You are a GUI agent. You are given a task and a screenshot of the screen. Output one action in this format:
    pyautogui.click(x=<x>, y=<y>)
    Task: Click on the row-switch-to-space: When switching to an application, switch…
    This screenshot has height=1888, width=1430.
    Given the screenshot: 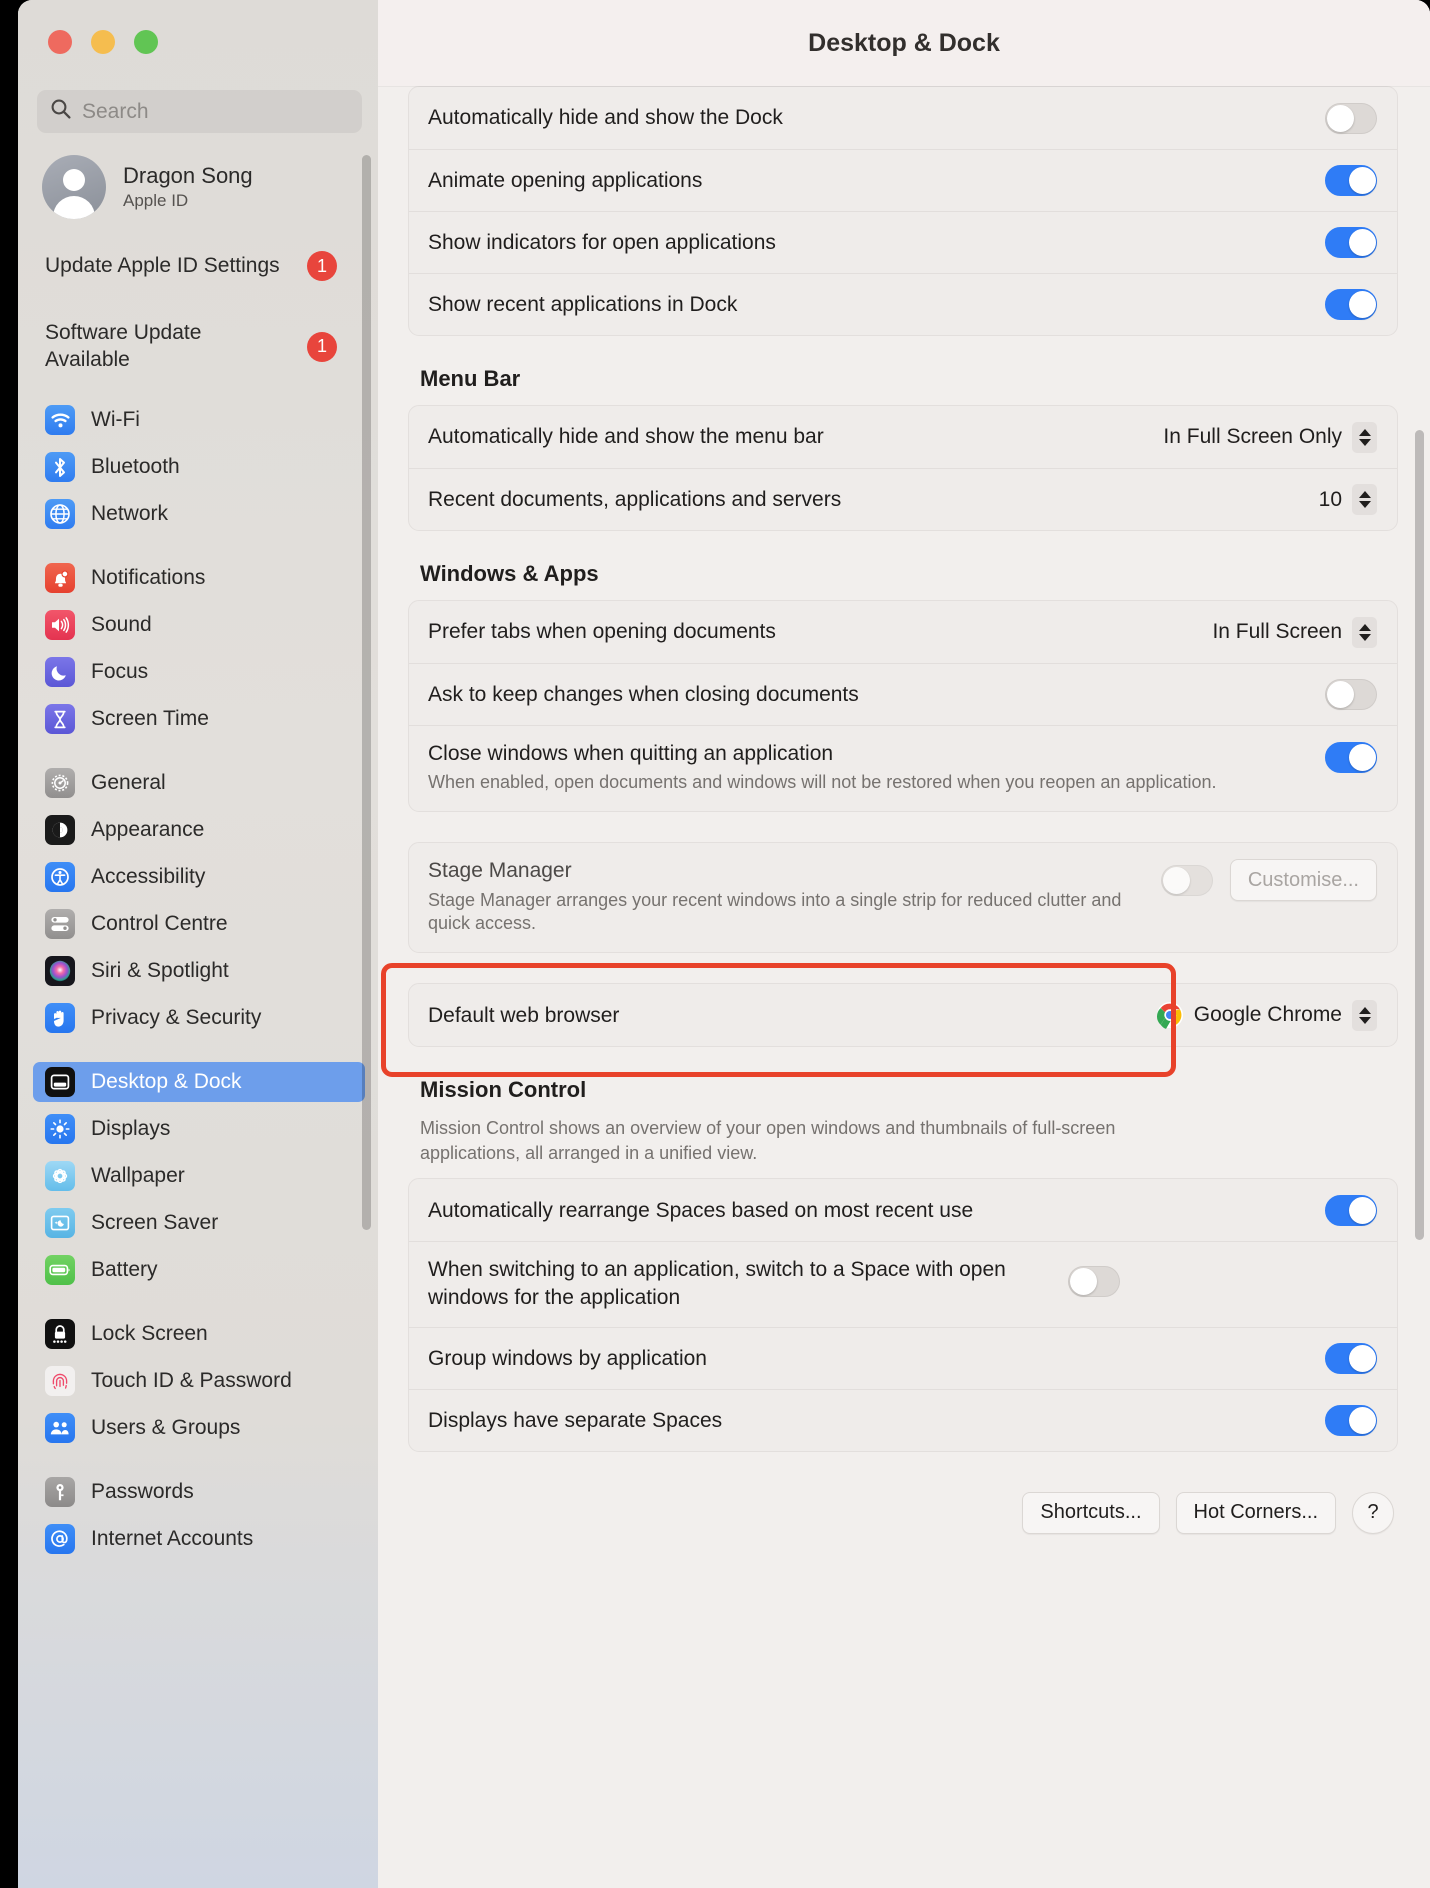 What is the action you would take?
    pyautogui.click(x=903, y=1284)
    